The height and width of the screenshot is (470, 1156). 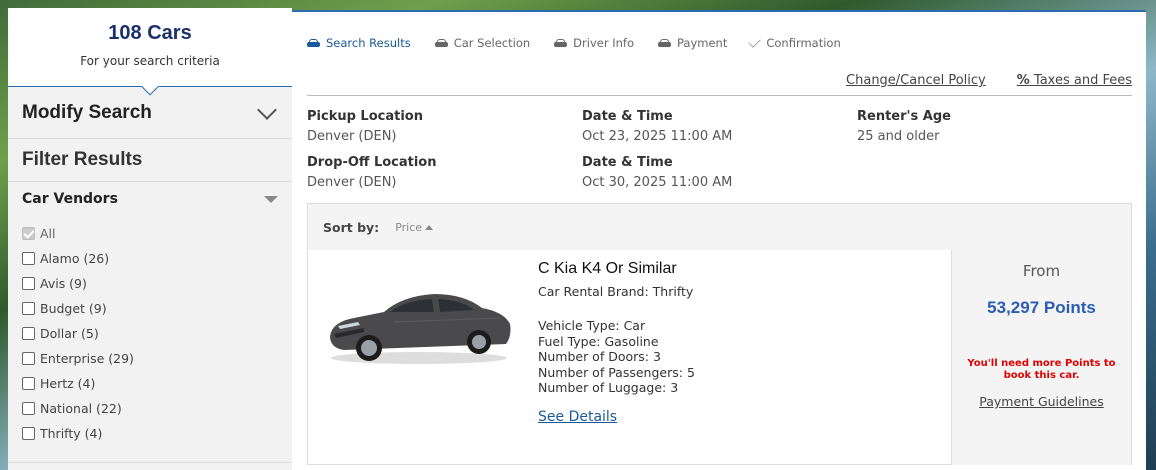 What do you see at coordinates (1041, 401) in the screenshot?
I see `payment-guidelines-link: Payment Guidelines` at bounding box center [1041, 401].